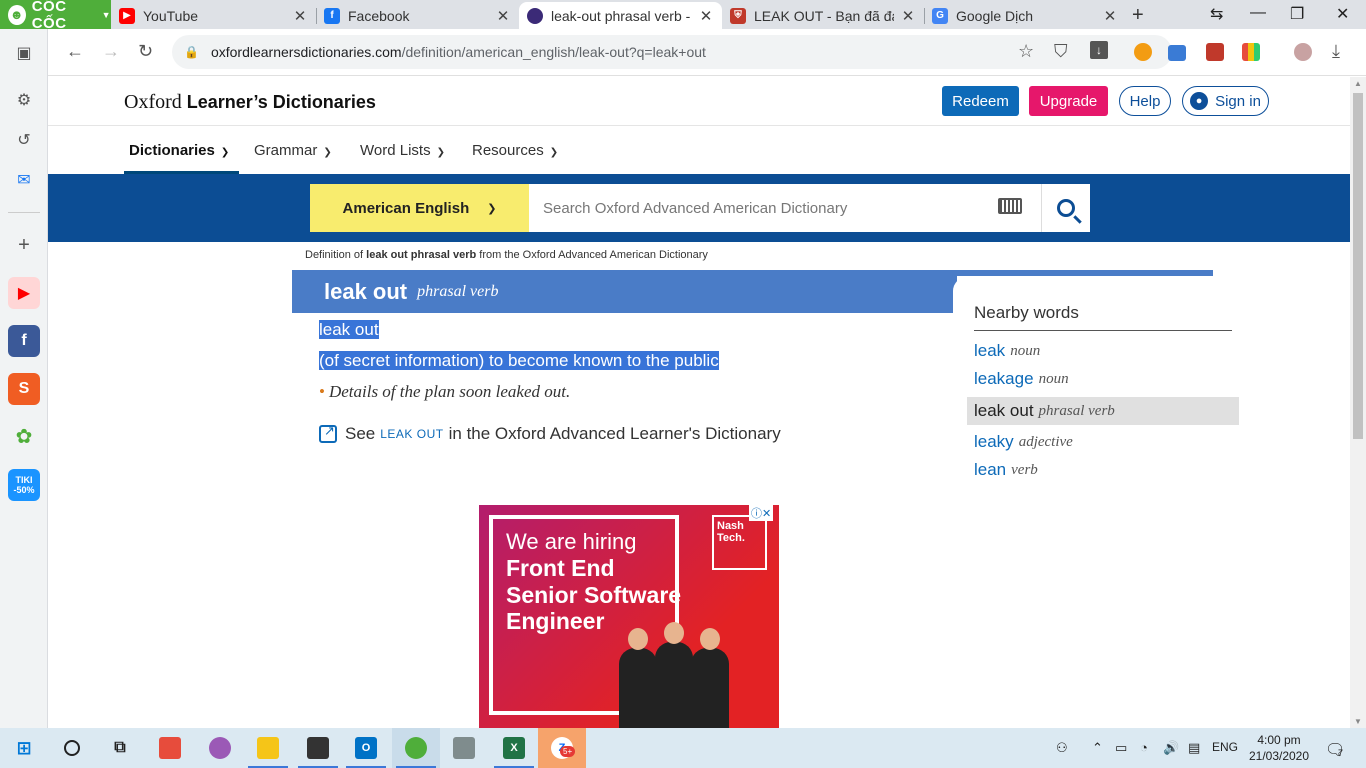 The image size is (1366, 768). What do you see at coordinates (1177, 53) in the screenshot?
I see `extension-new-icon` at bounding box center [1177, 53].